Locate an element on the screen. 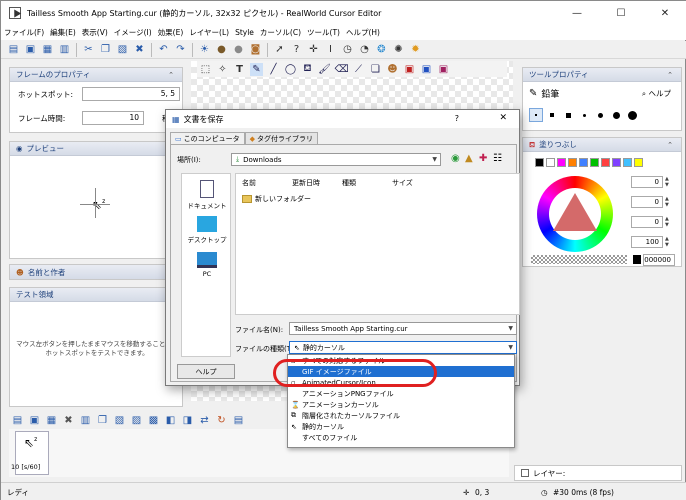  dialog-help-button: ? is located at coordinates (457, 118).